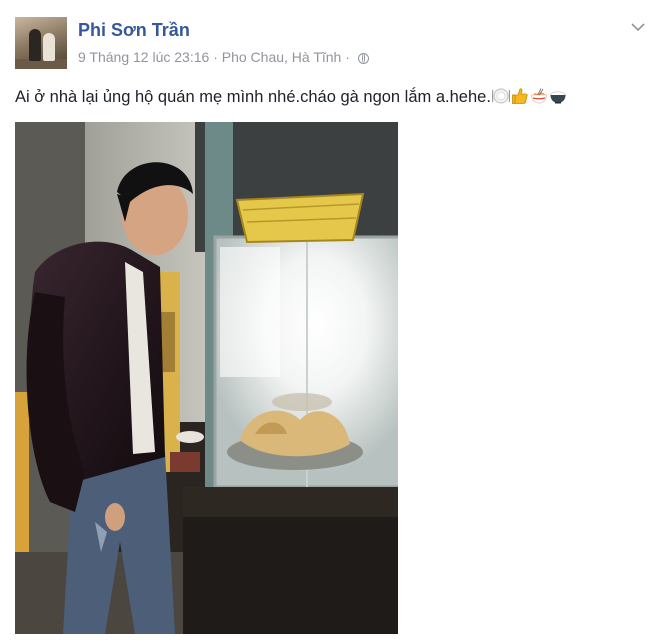 The height and width of the screenshot is (643, 660). I want to click on thumbs-up-icon, so click(520, 96).